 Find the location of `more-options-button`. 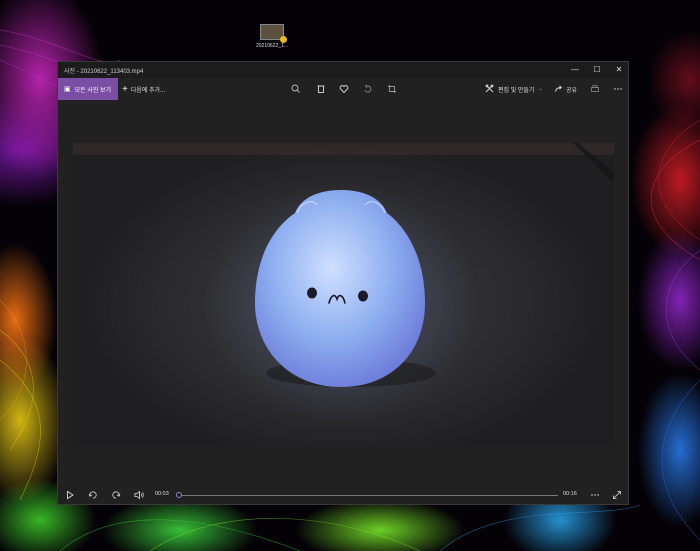

more-options-button is located at coordinates (595, 495).